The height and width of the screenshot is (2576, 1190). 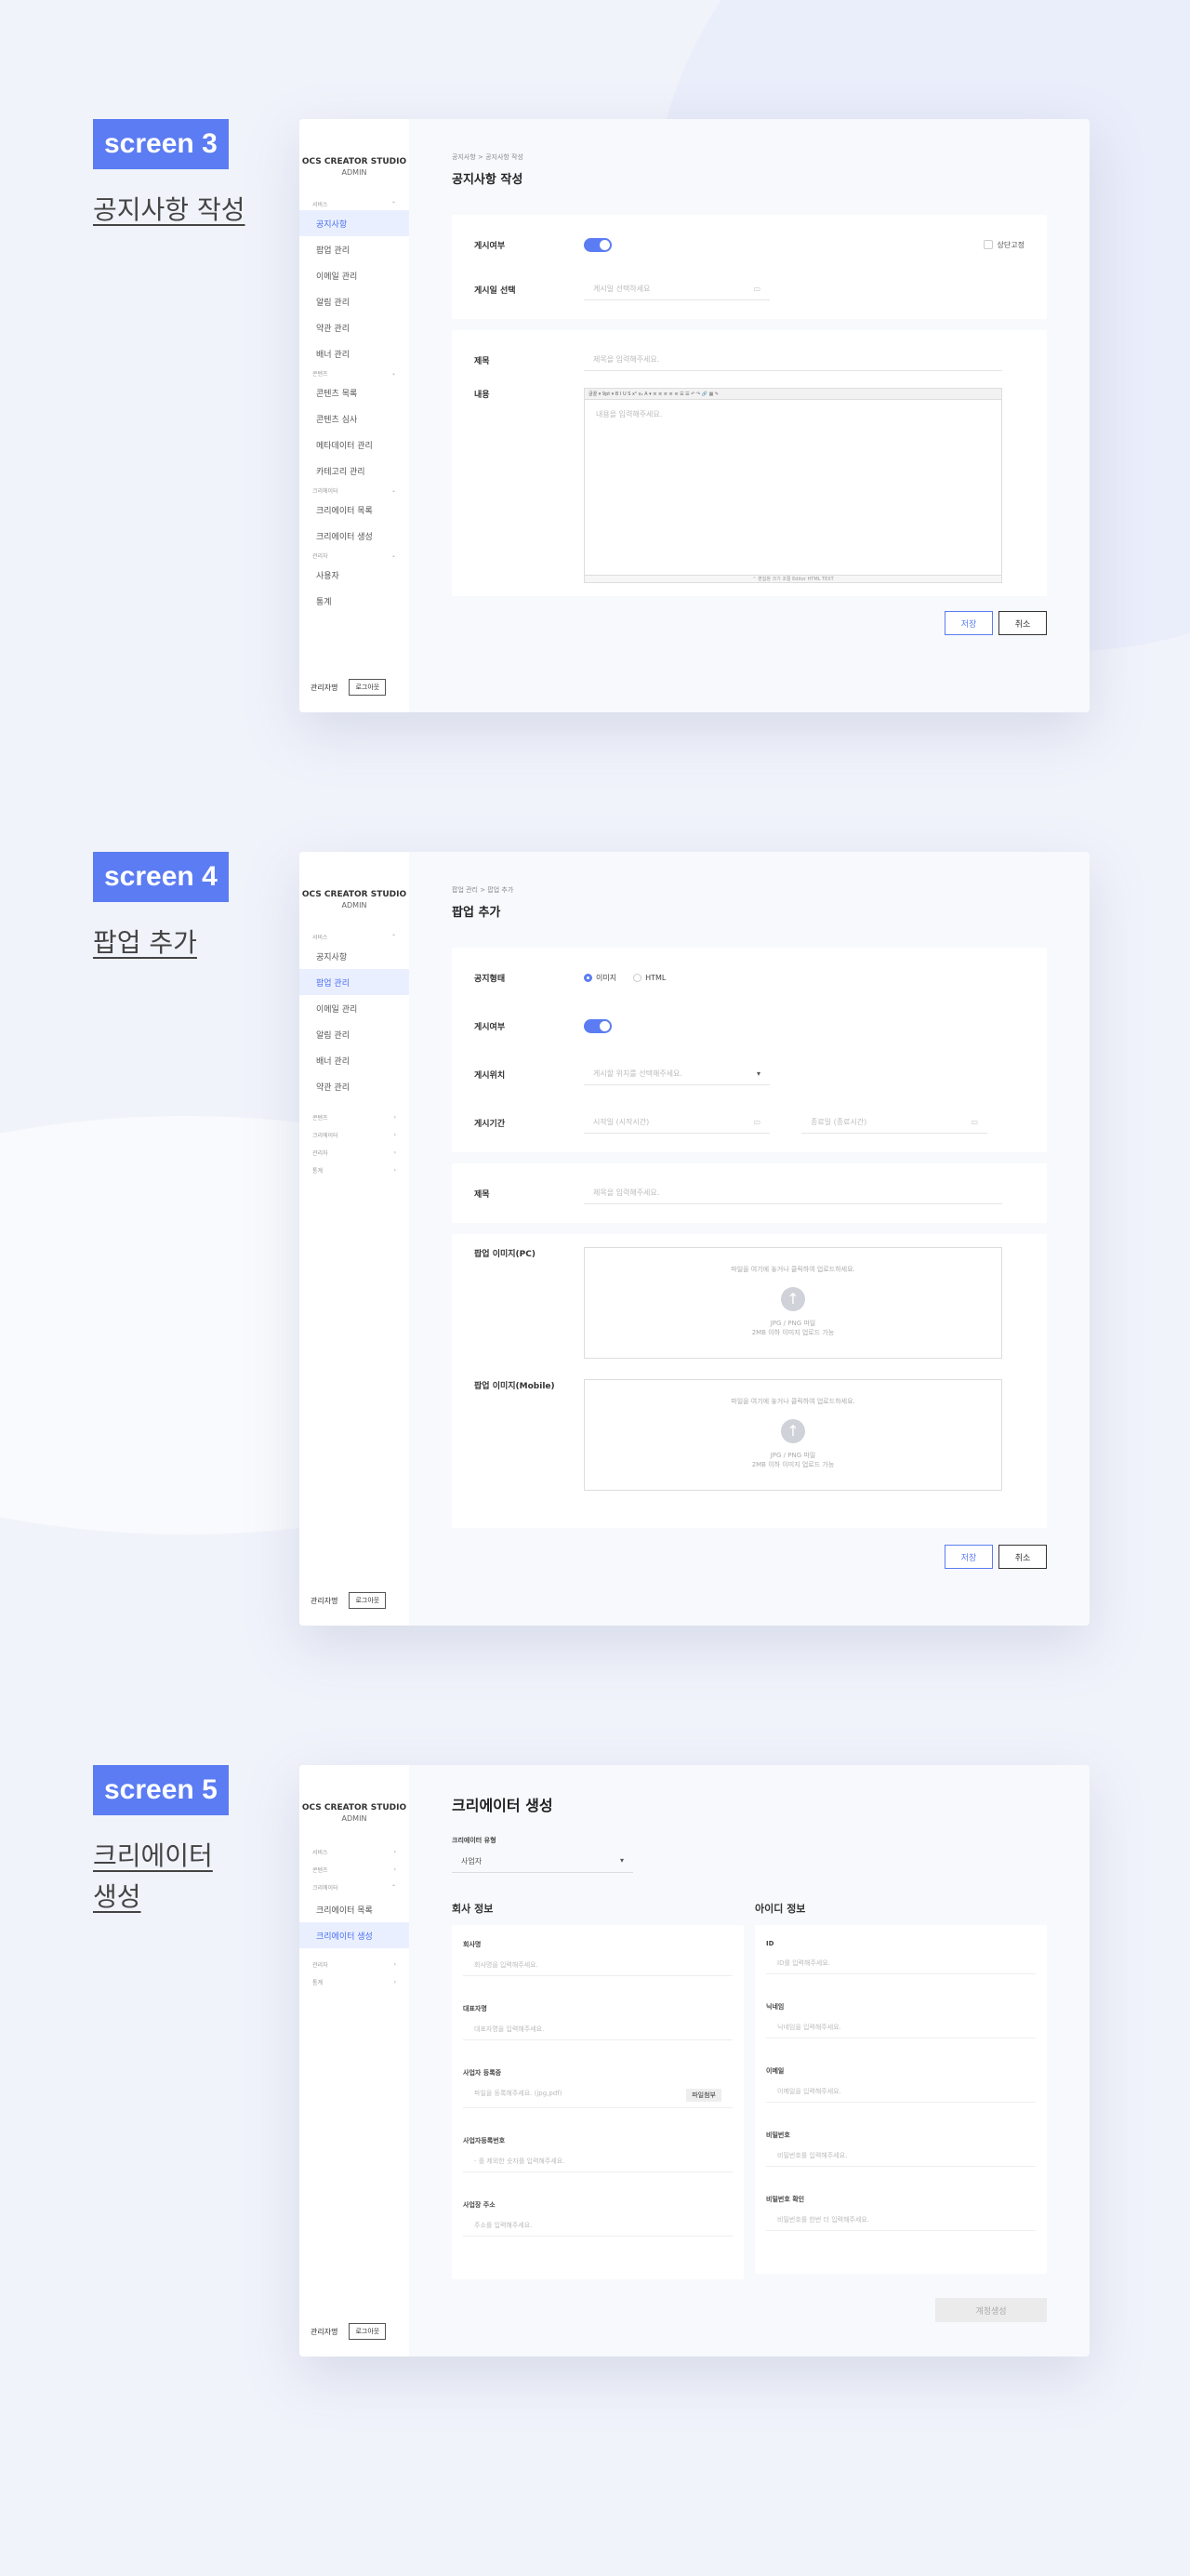 What do you see at coordinates (354, 471) in the screenshot?
I see `nav-item-category: 카테고리 관리` at bounding box center [354, 471].